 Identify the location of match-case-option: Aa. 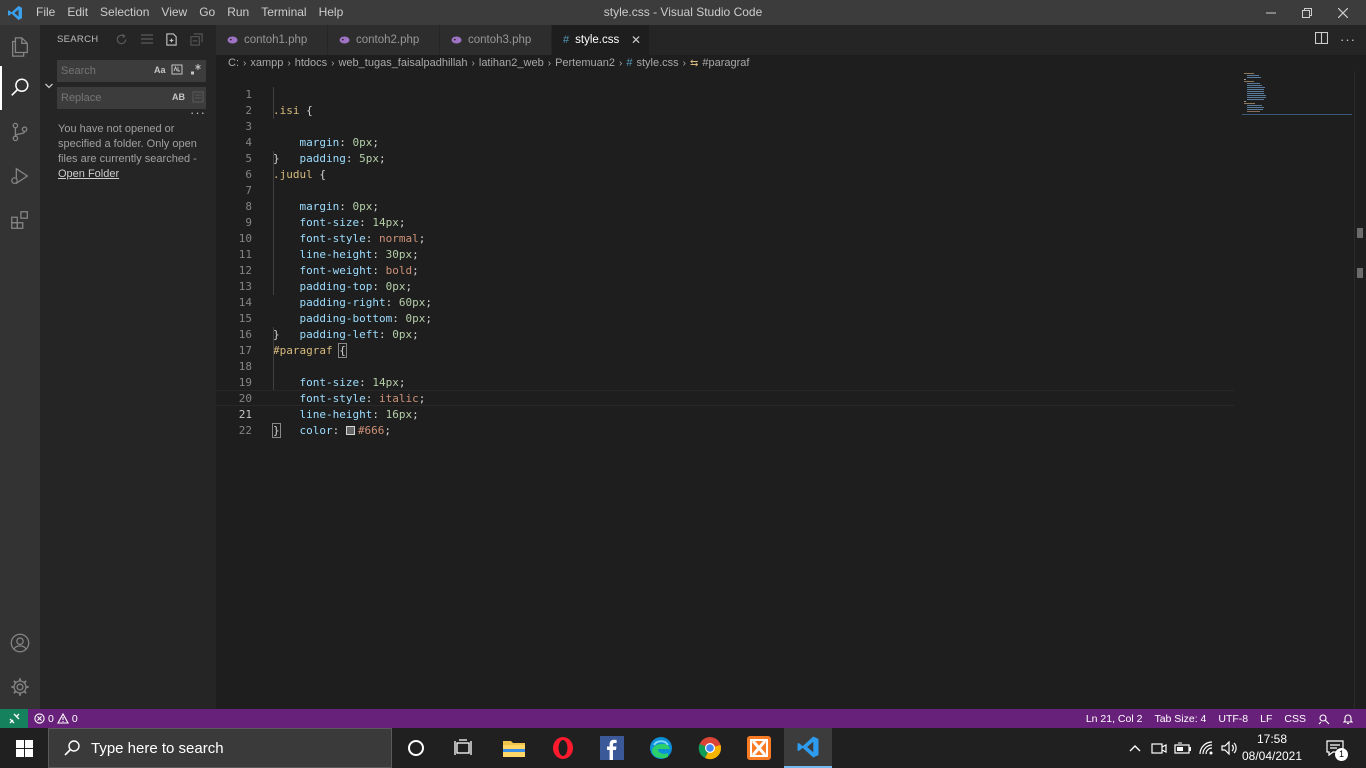
(160, 70).